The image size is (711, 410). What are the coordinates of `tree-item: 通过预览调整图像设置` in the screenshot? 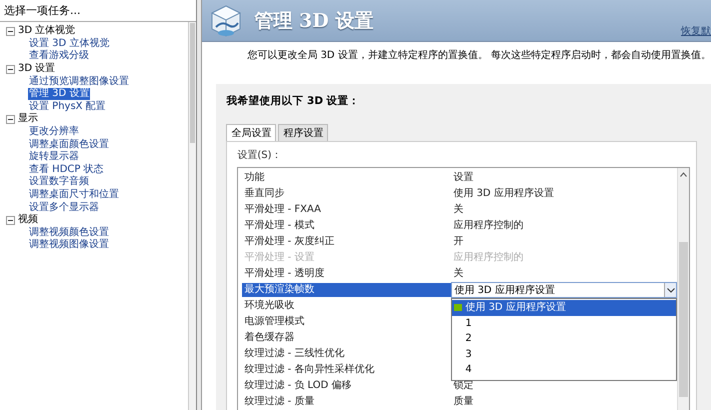 It's located at (79, 82).